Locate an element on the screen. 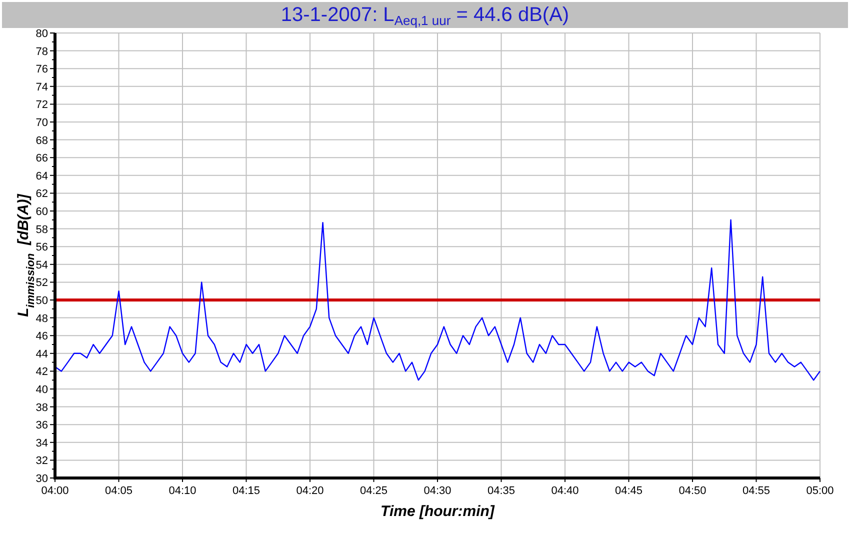  axis-tick-label: 74 is located at coordinates (42, 87).